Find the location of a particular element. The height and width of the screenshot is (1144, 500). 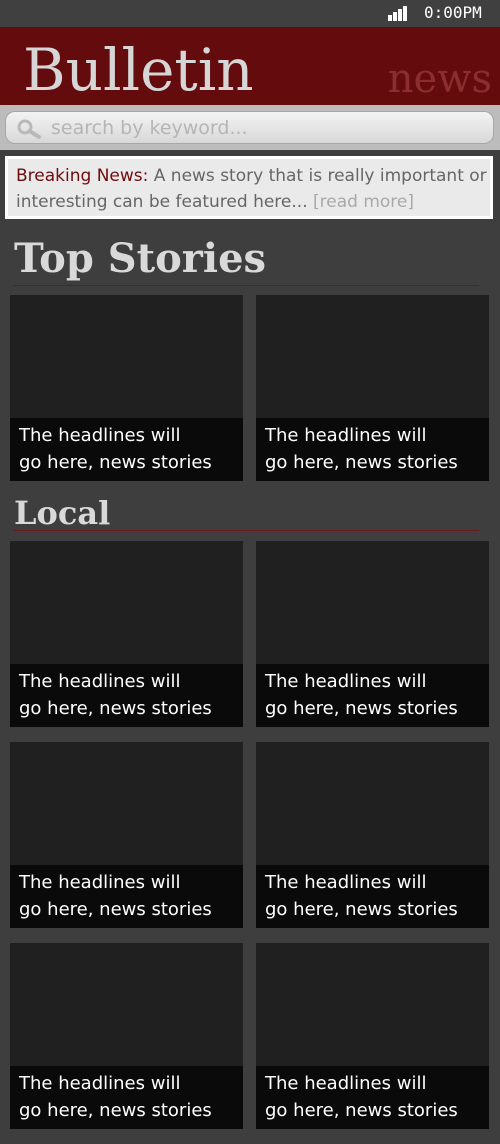

search-box is located at coordinates (249, 127).